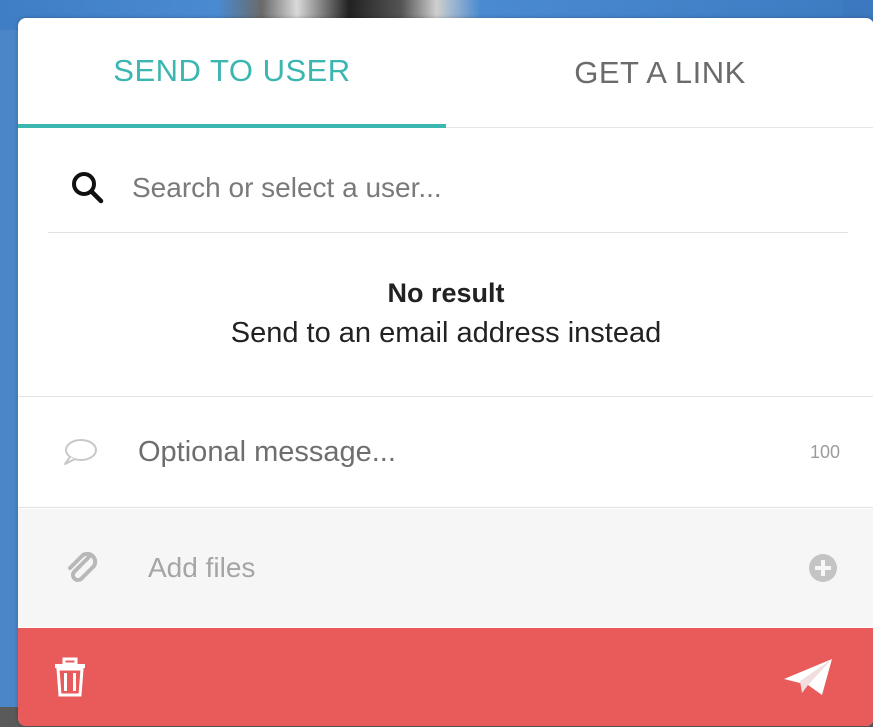 Image resolution: width=873 pixels, height=727 pixels. I want to click on search-icon, so click(88, 187).